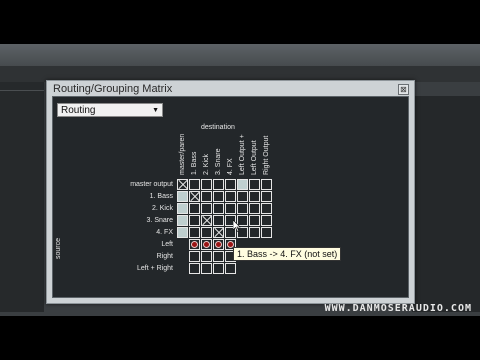 This screenshot has width=480, height=360. I want to click on column-label: Left Output, so click(254, 157).